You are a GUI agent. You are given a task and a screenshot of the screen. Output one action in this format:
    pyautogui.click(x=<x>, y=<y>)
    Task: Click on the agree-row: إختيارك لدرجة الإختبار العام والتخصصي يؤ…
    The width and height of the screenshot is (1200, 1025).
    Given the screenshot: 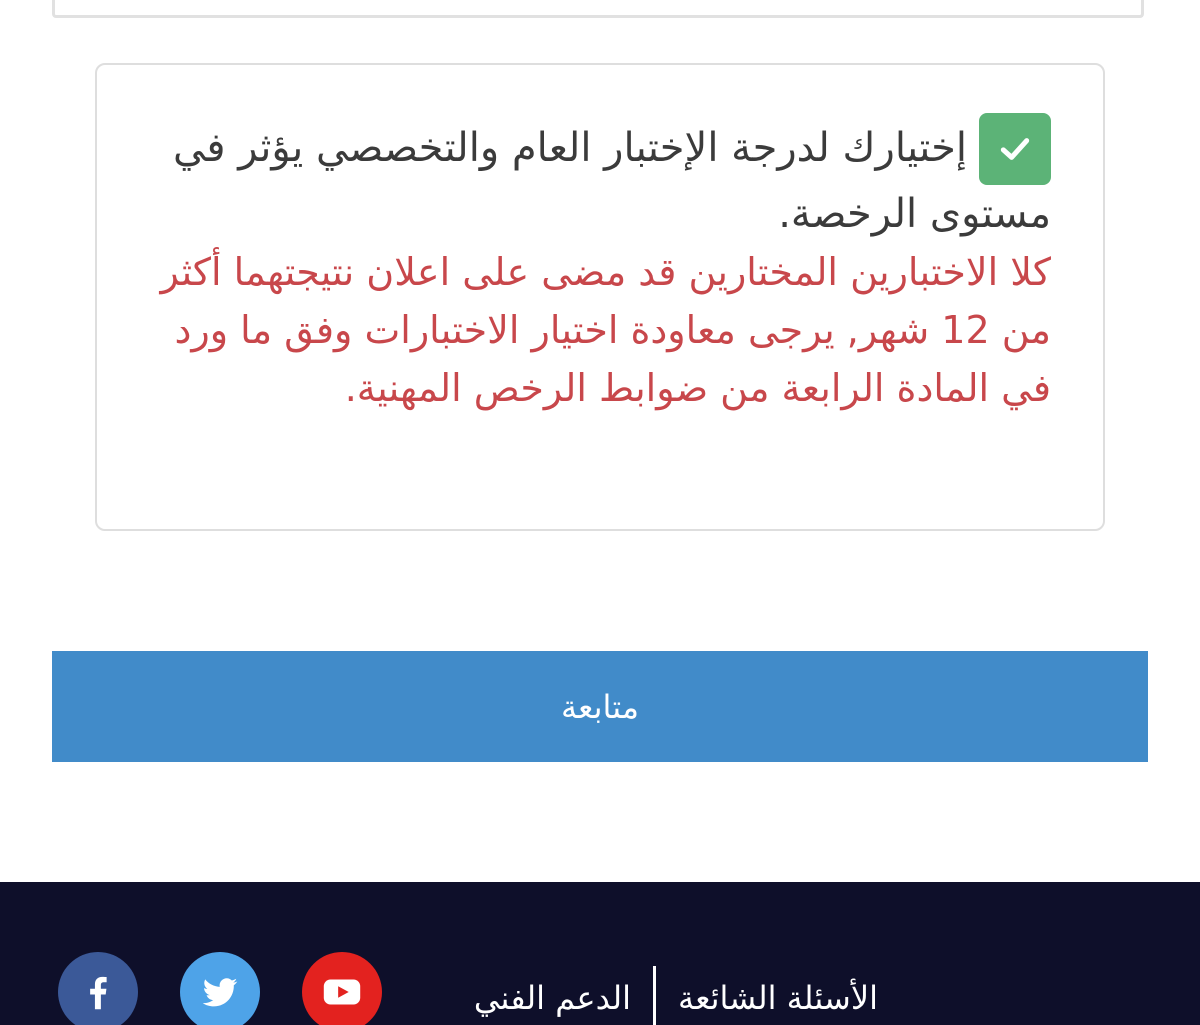 What is the action you would take?
    pyautogui.click(x=601, y=178)
    